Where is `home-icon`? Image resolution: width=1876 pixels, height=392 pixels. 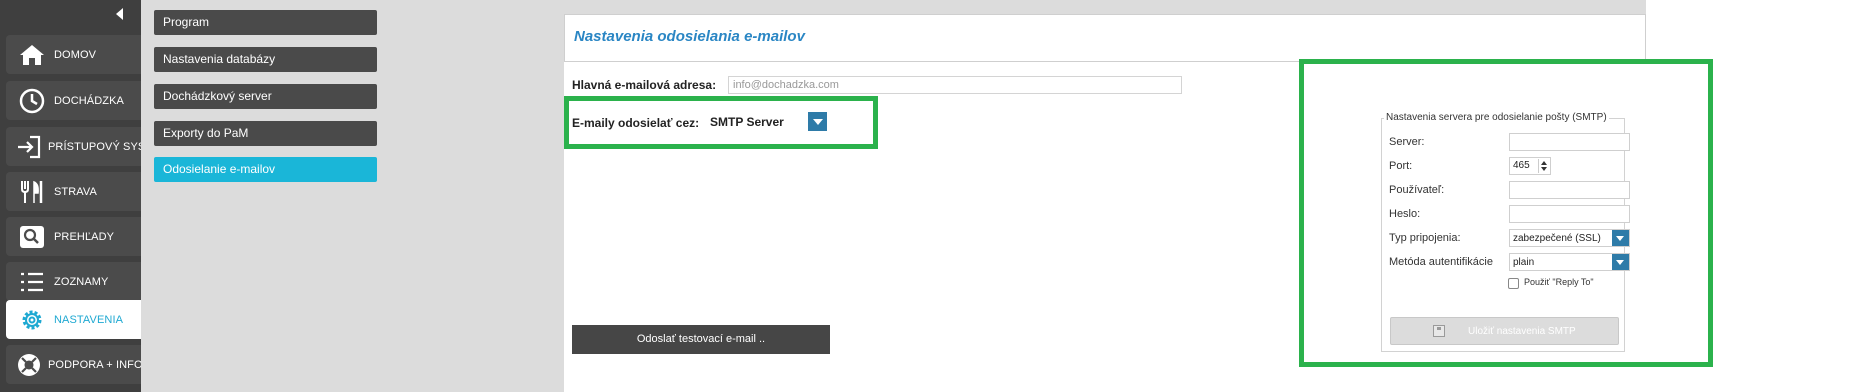 home-icon is located at coordinates (32, 55).